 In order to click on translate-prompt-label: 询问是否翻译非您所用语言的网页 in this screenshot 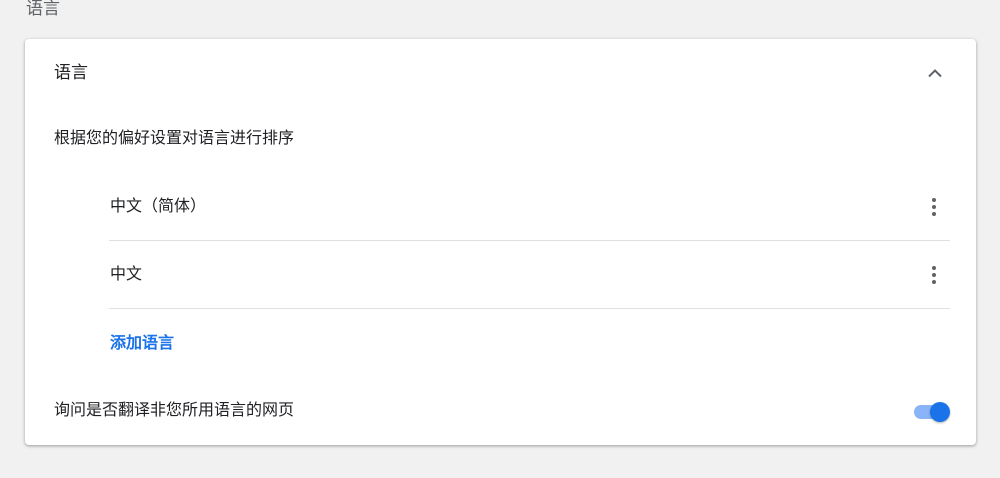, I will do `click(174, 409)`.